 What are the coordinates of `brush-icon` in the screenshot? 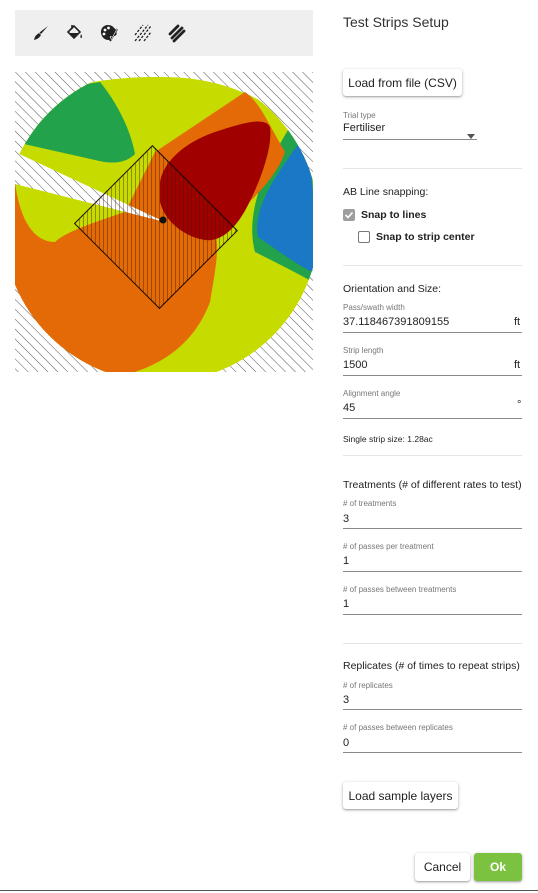 It's located at (41, 33).